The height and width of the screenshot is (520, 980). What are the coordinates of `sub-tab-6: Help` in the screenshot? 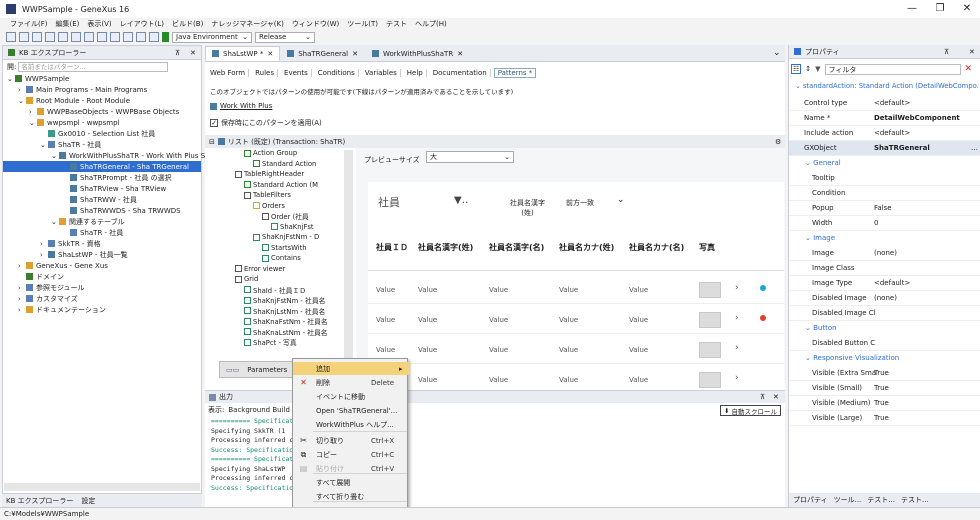 It's located at (415, 72).